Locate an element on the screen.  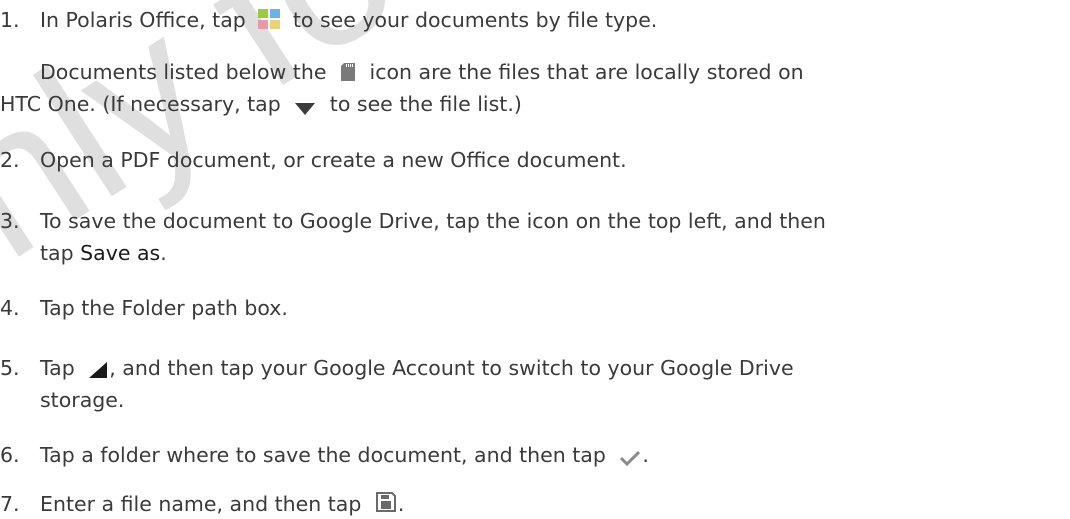
save-icon is located at coordinates (385, 502).